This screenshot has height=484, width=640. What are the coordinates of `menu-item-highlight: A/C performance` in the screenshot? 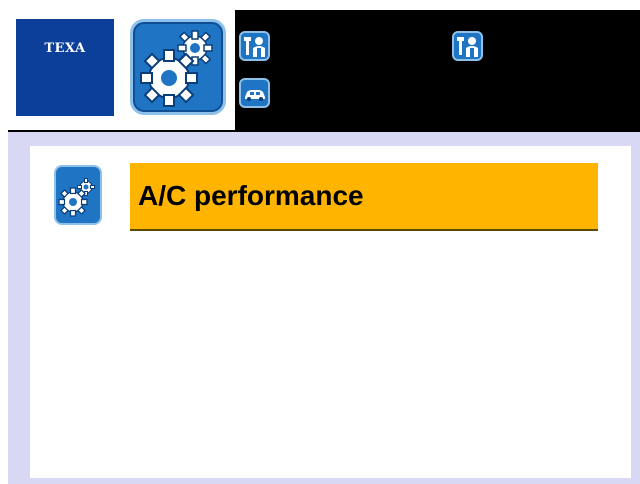 It's located at (364, 197).